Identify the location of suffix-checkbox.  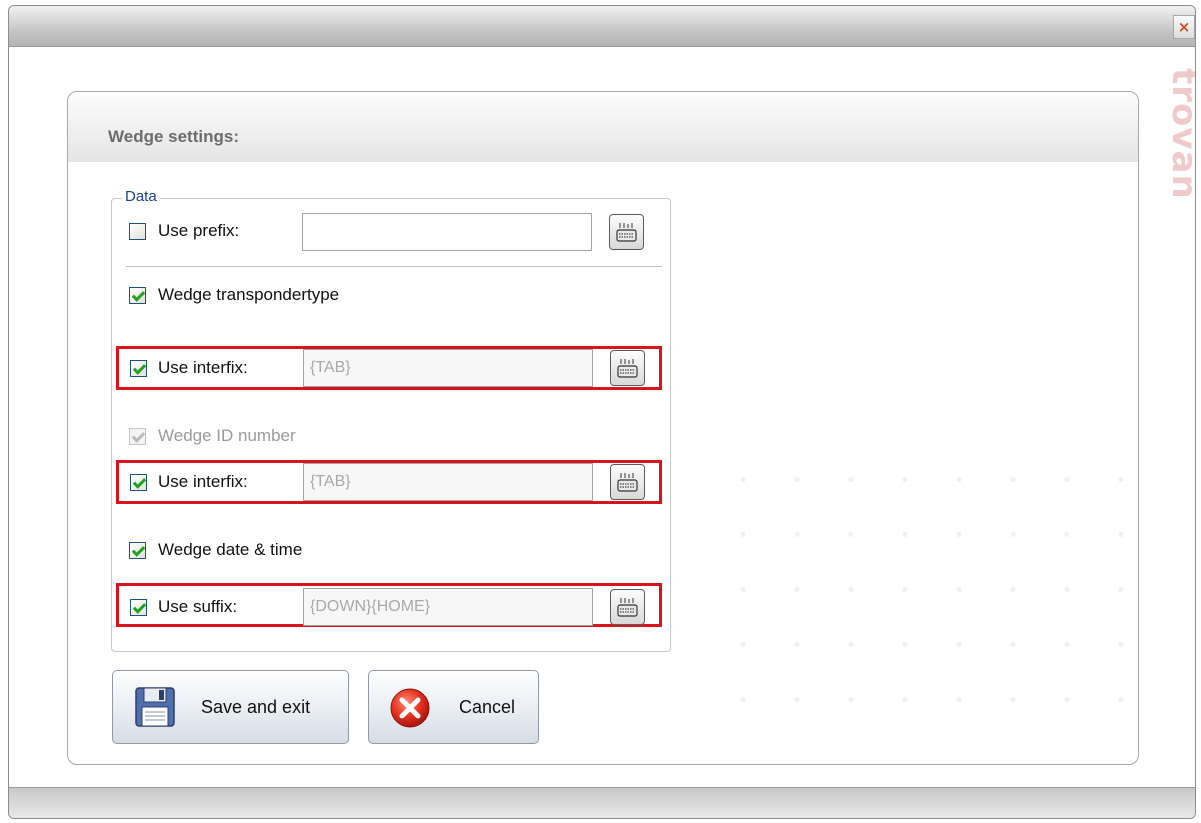
(138, 607).